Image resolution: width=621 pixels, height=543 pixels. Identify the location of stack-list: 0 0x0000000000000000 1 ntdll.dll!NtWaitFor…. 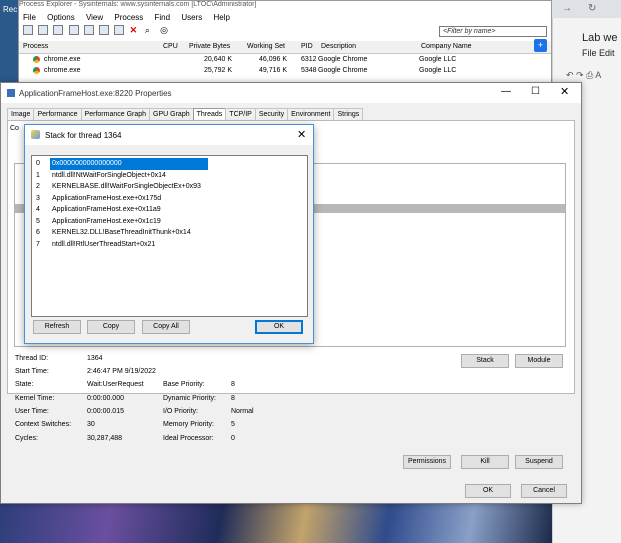
(169, 236).